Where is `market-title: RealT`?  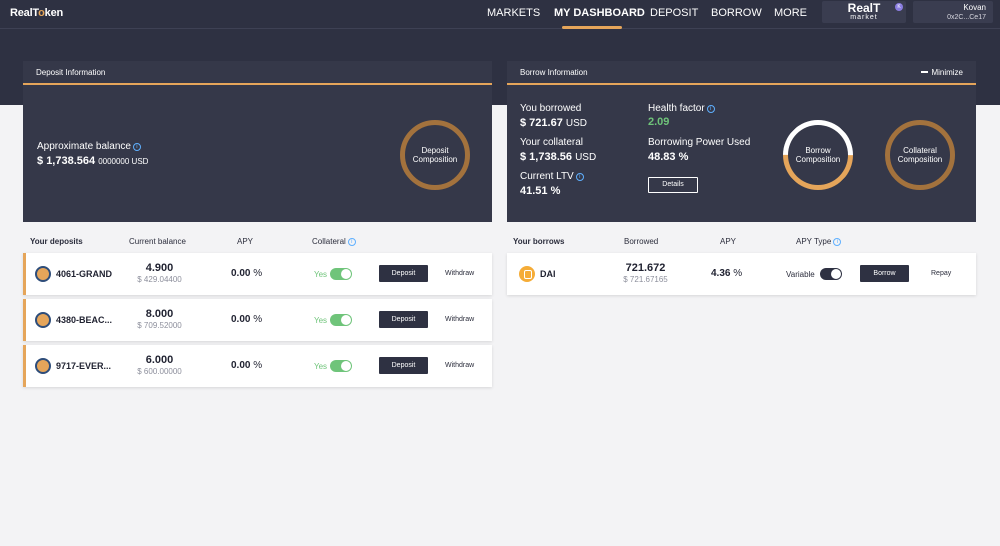
market-title: RealT is located at coordinates (864, 8).